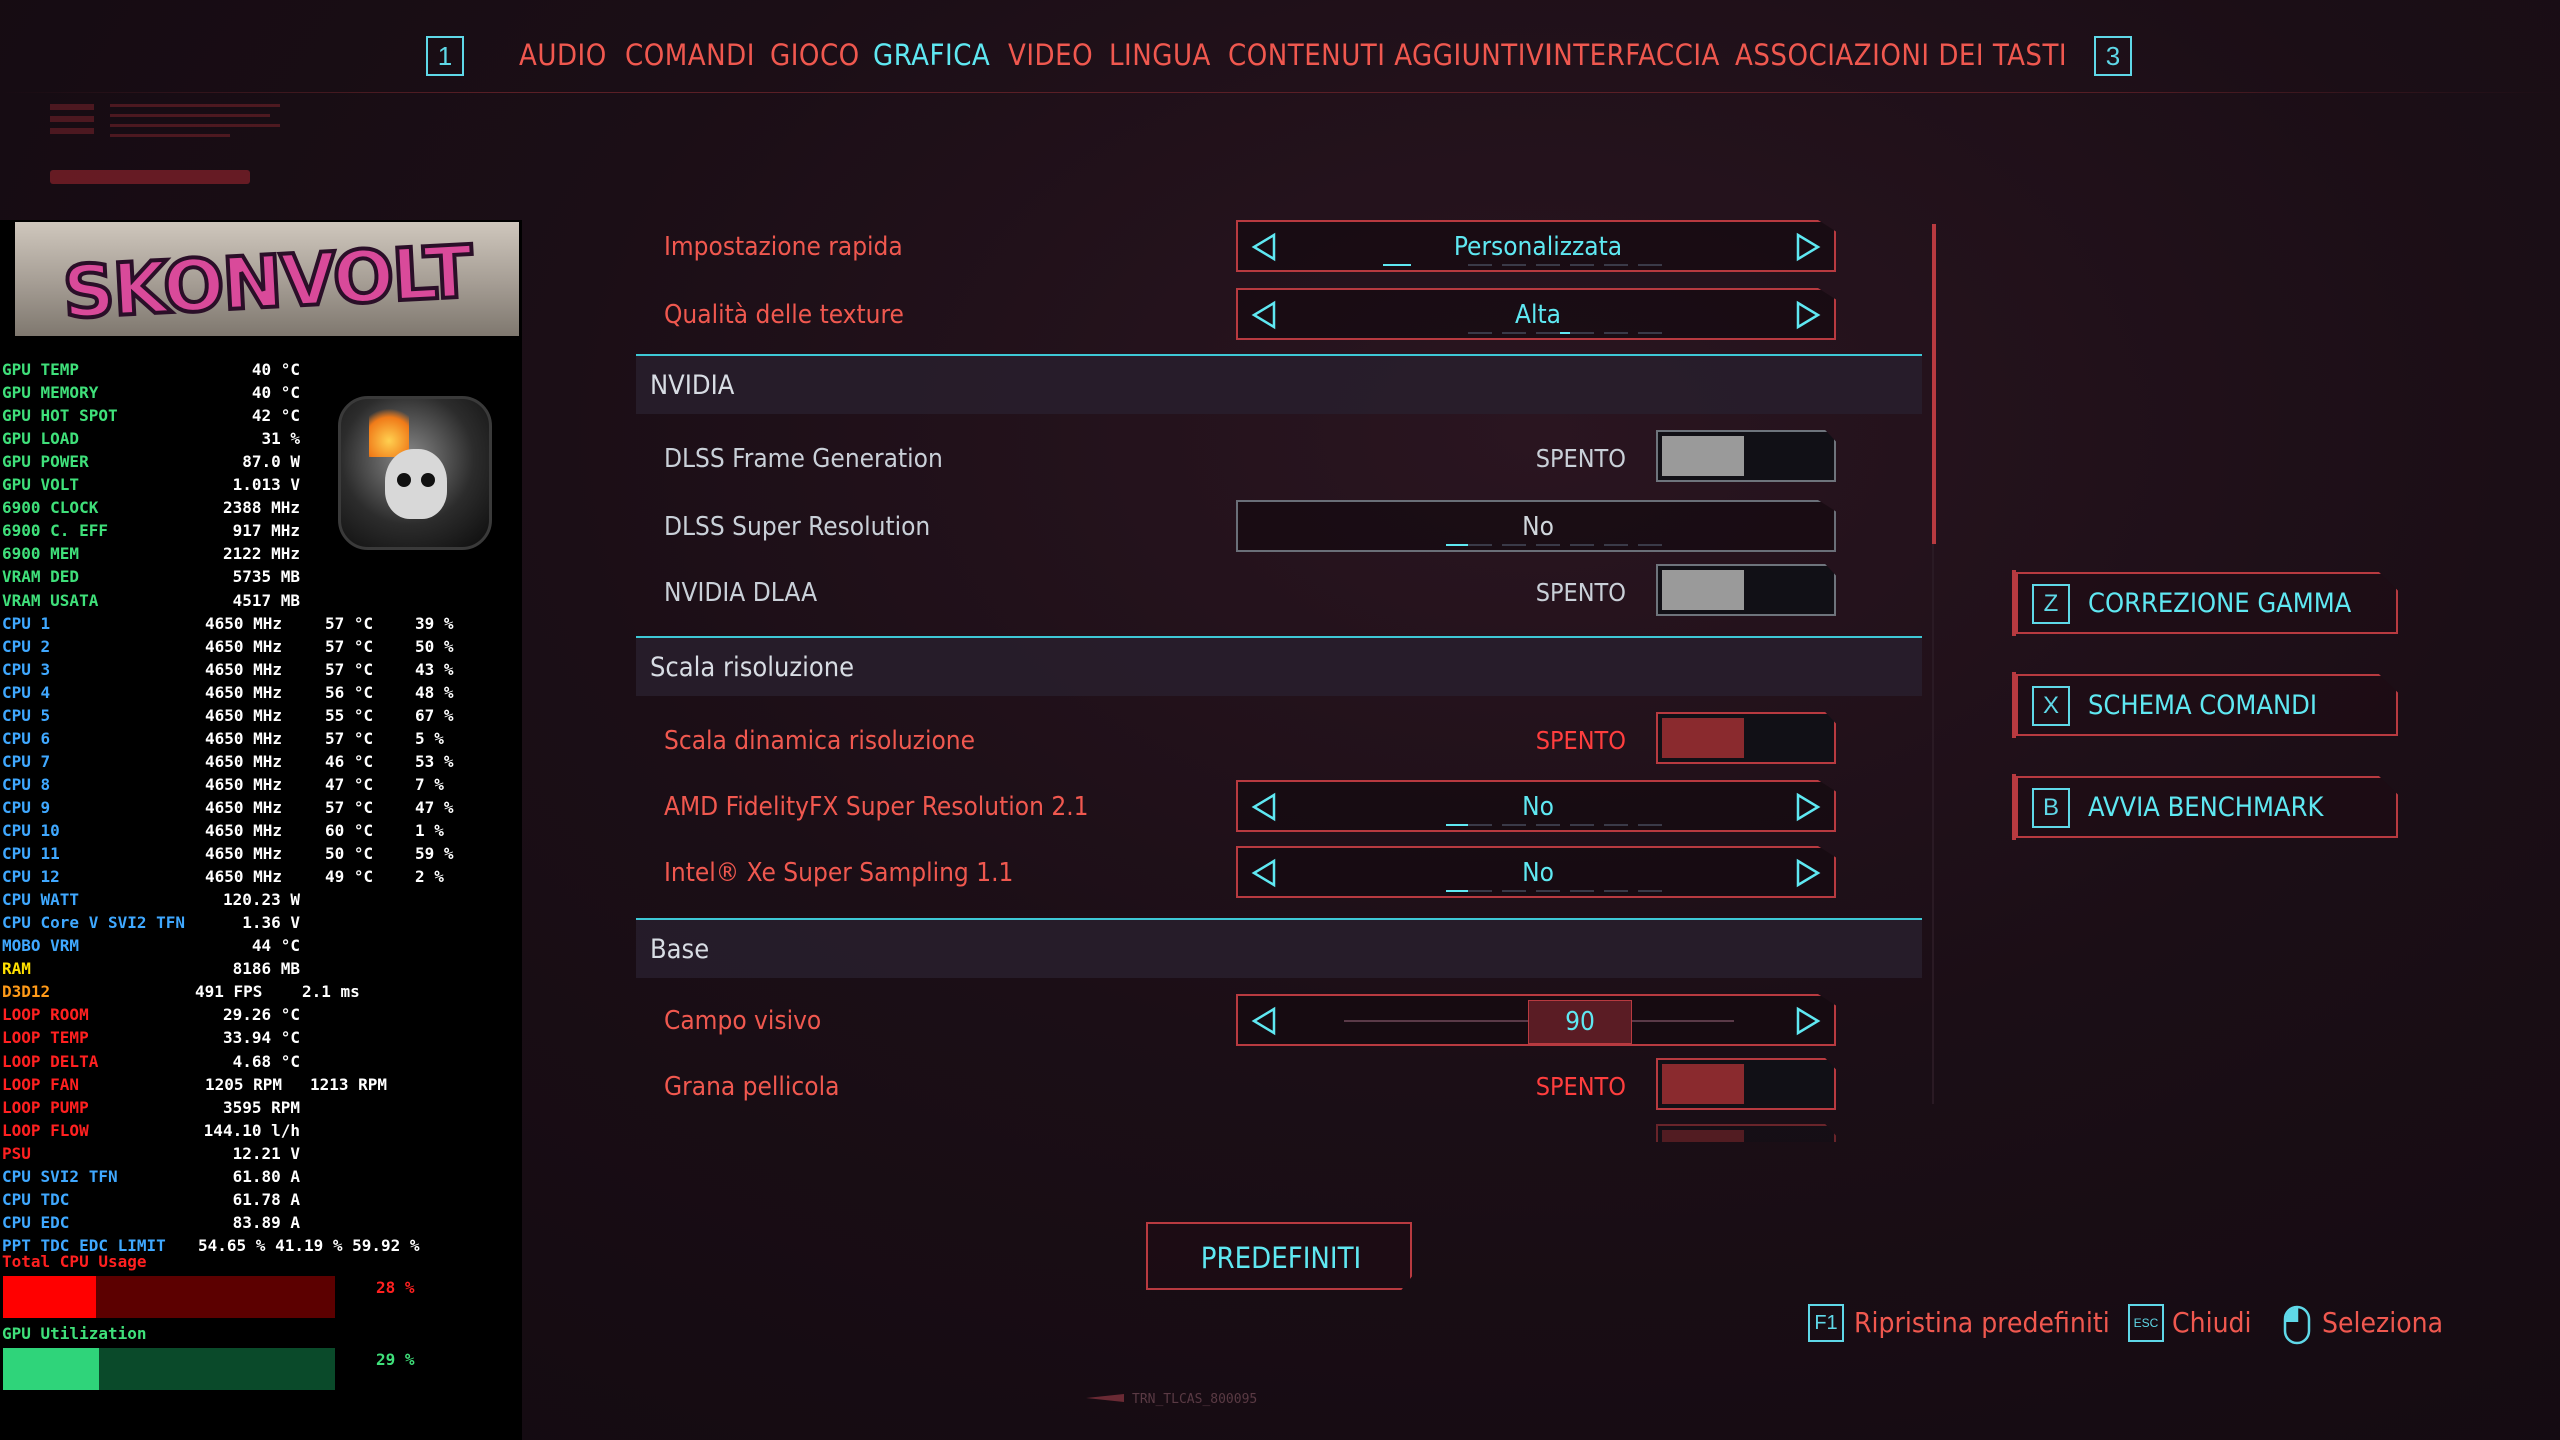 This screenshot has height=1440, width=2560. I want to click on osd-row-value: 2388 MHz, so click(261, 508).